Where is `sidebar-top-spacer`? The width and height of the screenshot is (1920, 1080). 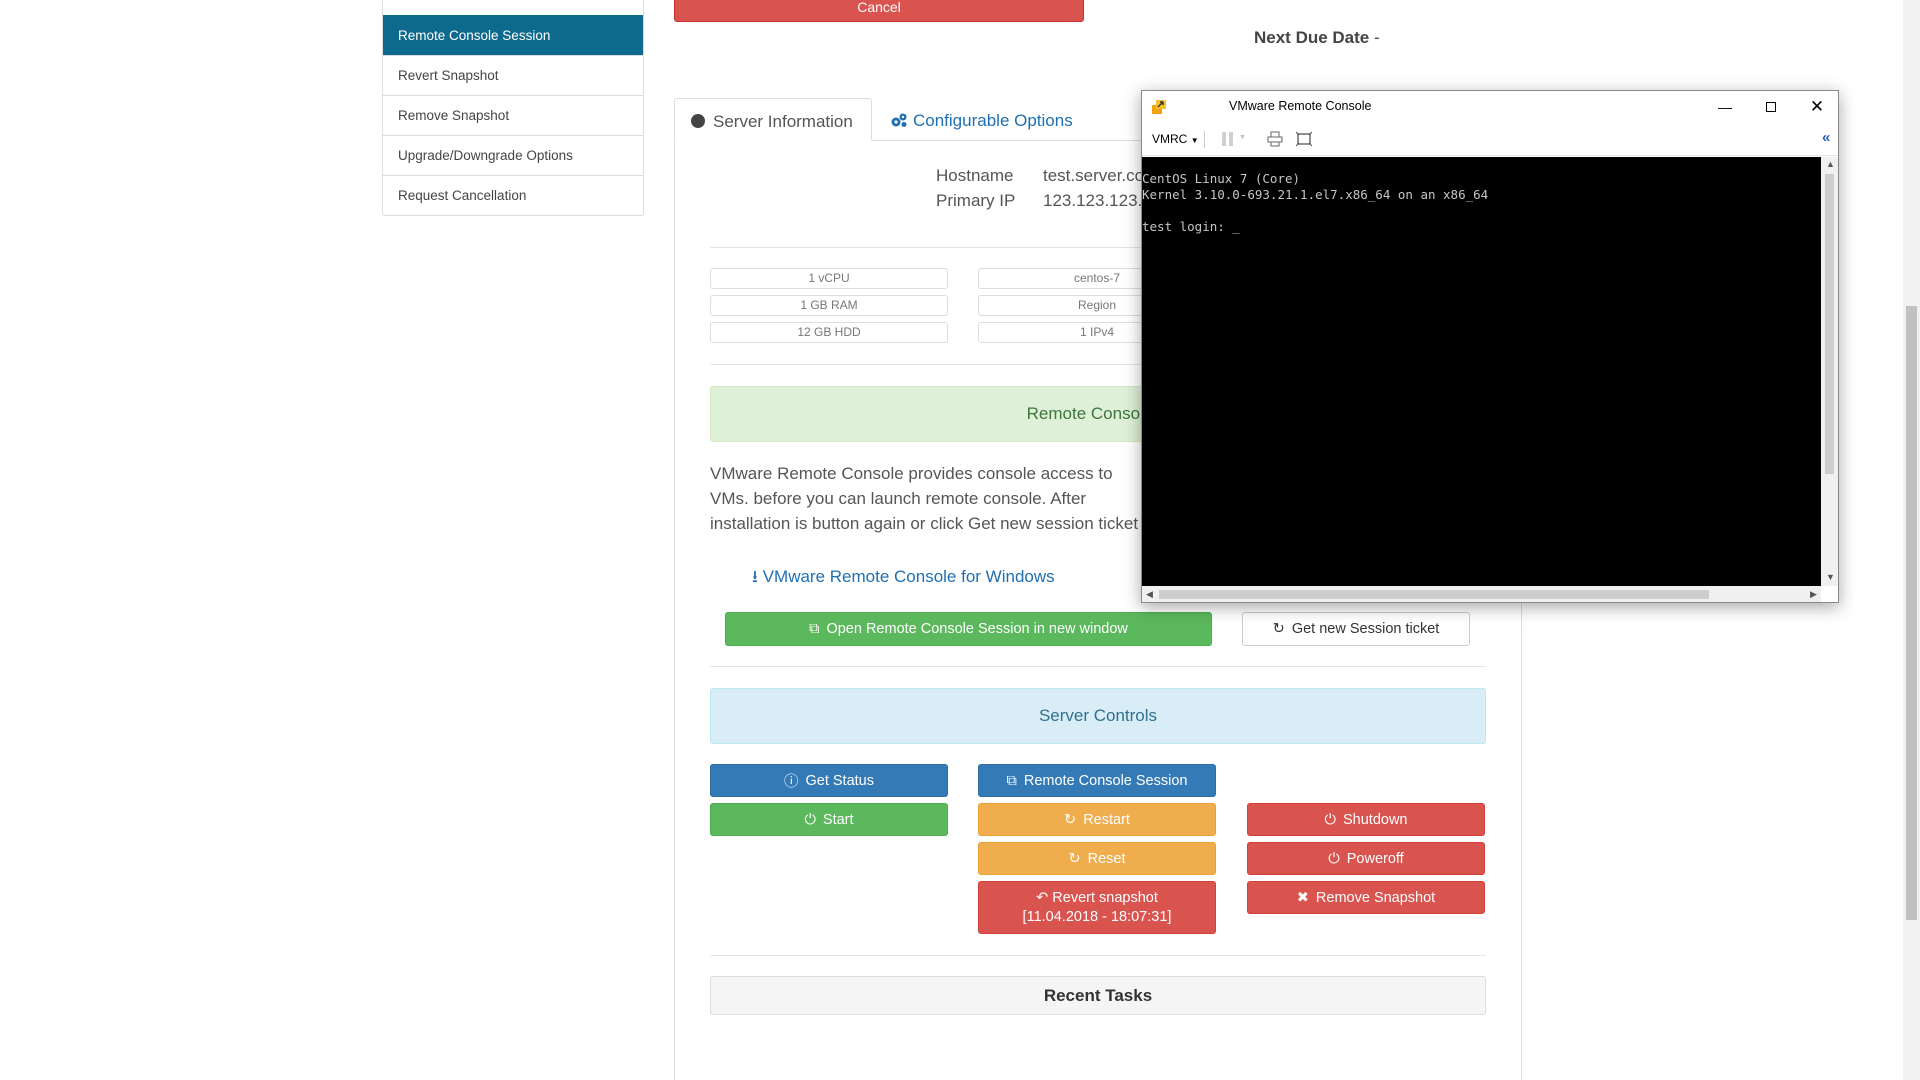 sidebar-top-spacer is located at coordinates (513, 7).